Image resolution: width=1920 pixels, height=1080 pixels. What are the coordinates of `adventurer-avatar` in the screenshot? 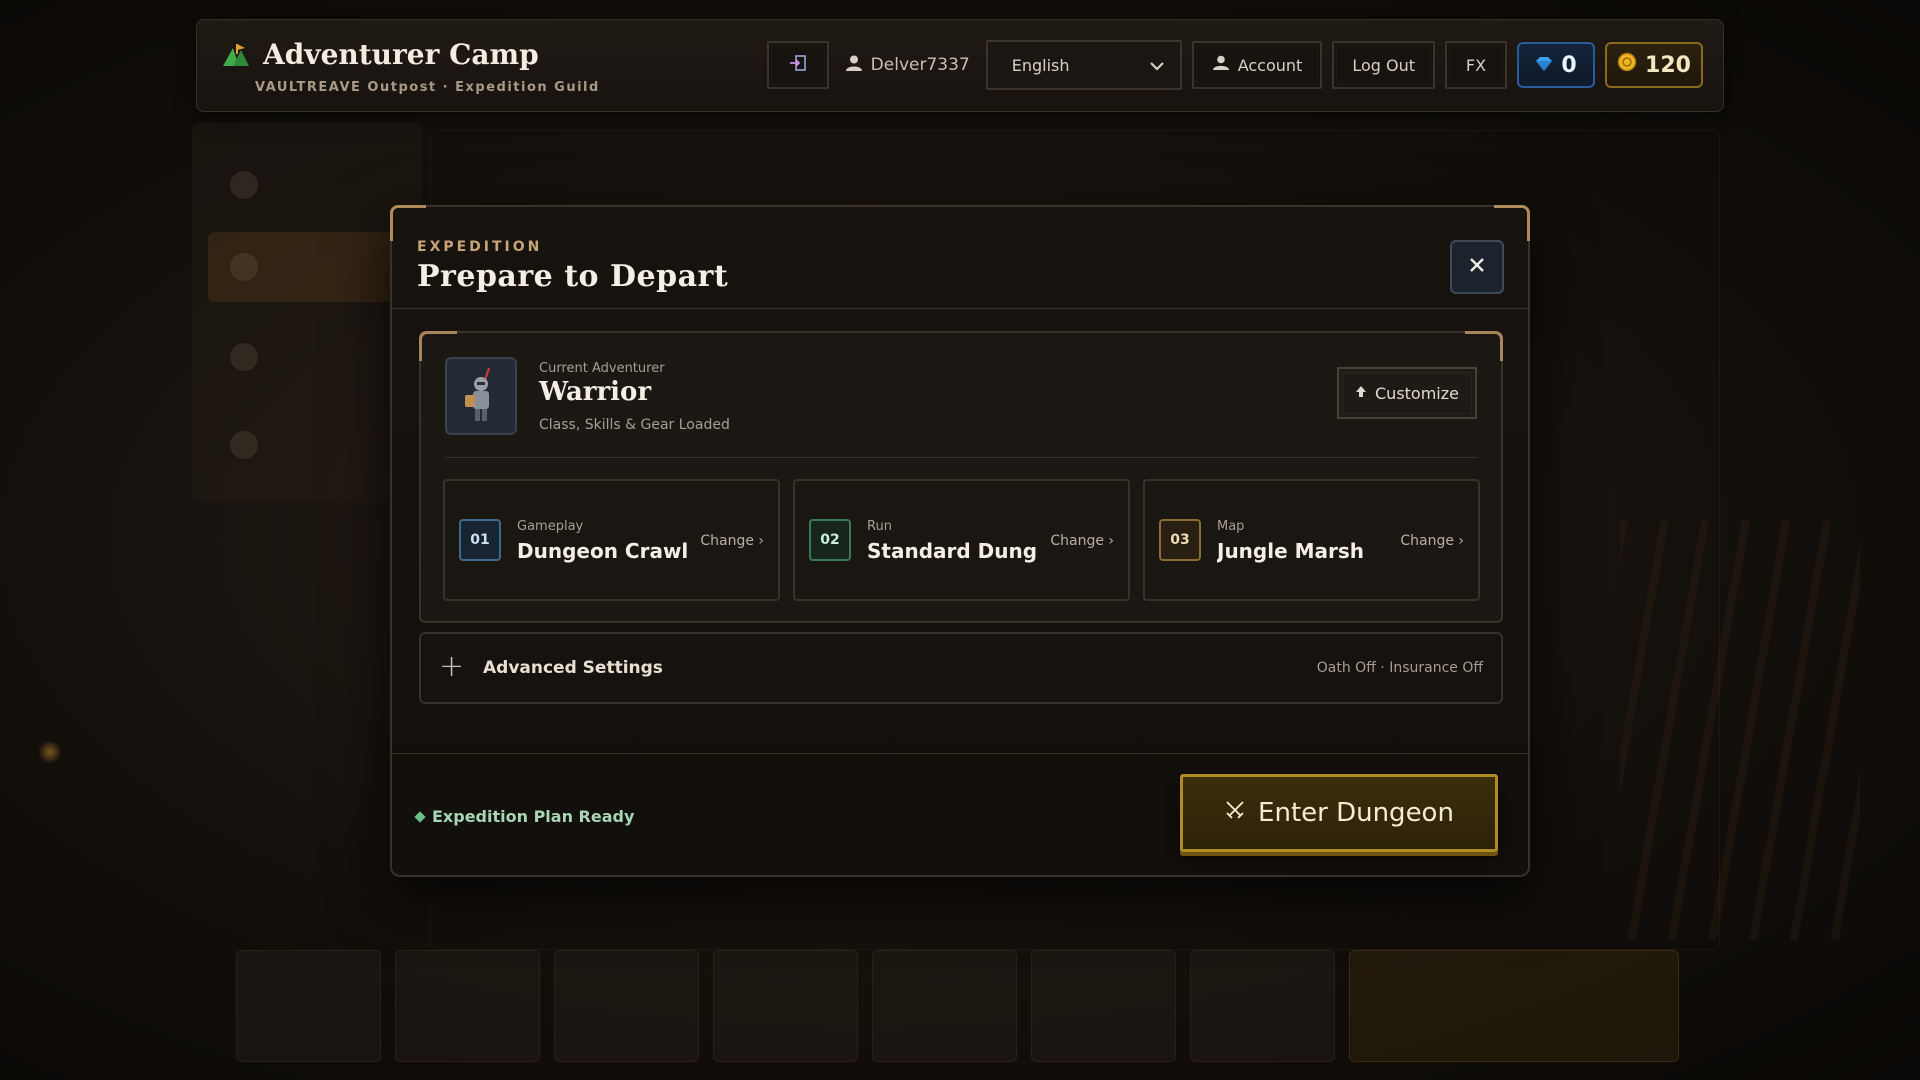 It's located at (481, 396).